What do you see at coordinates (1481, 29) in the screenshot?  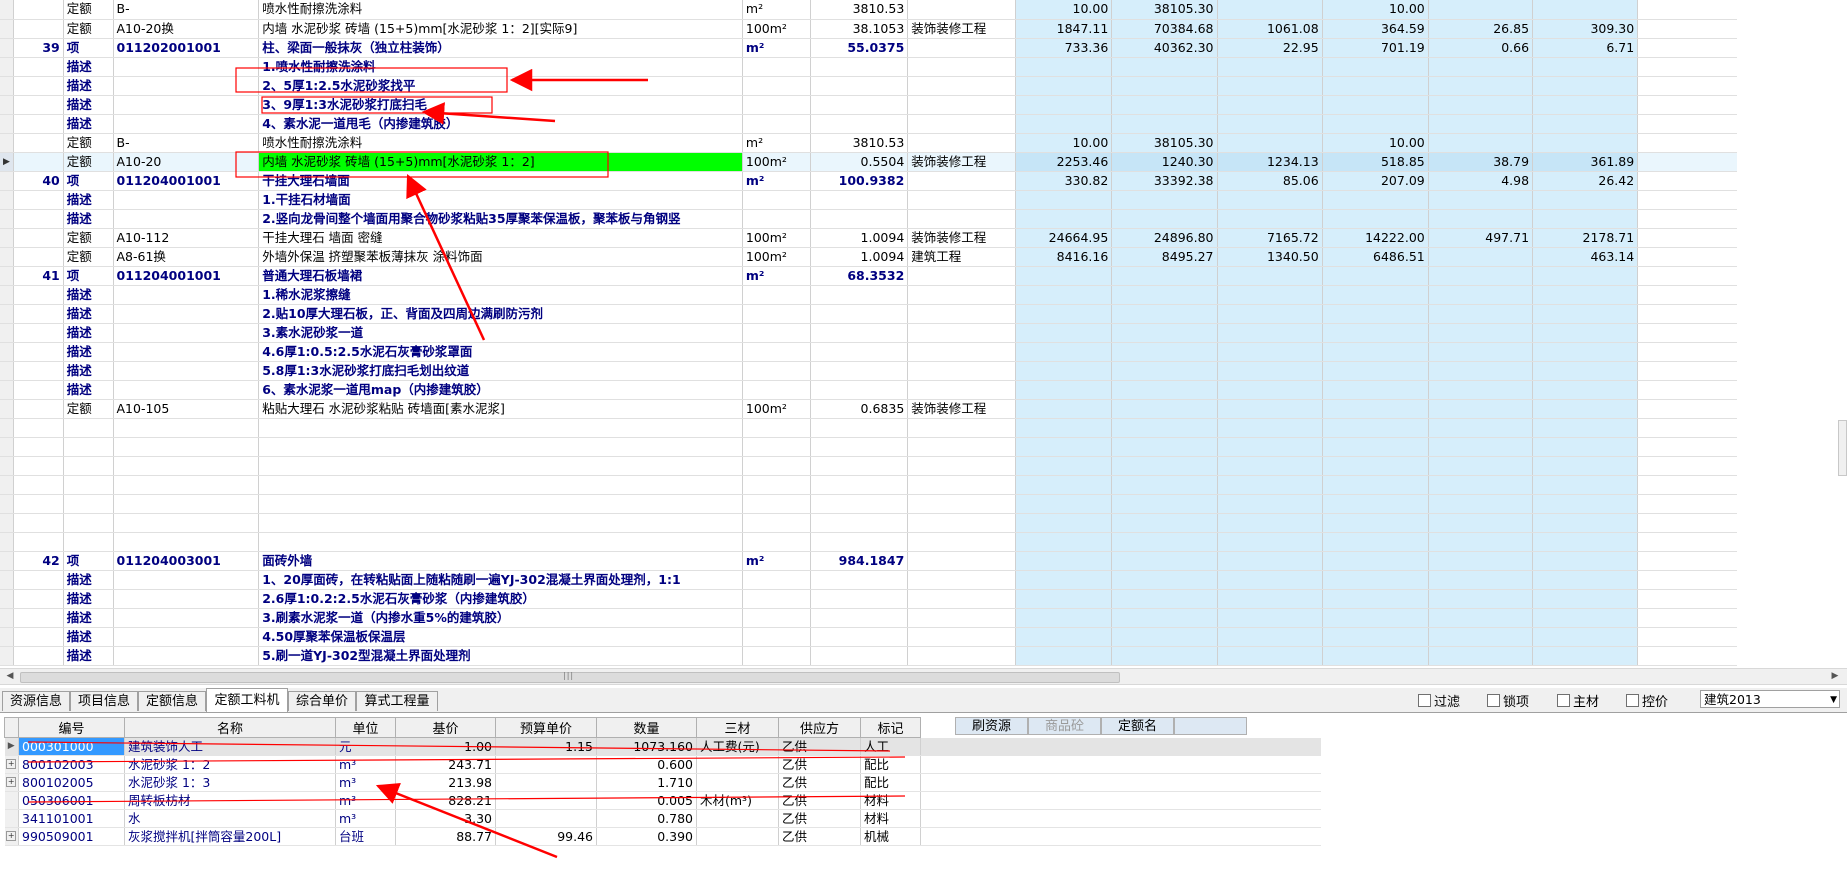 I see `row-machine: 26.85` at bounding box center [1481, 29].